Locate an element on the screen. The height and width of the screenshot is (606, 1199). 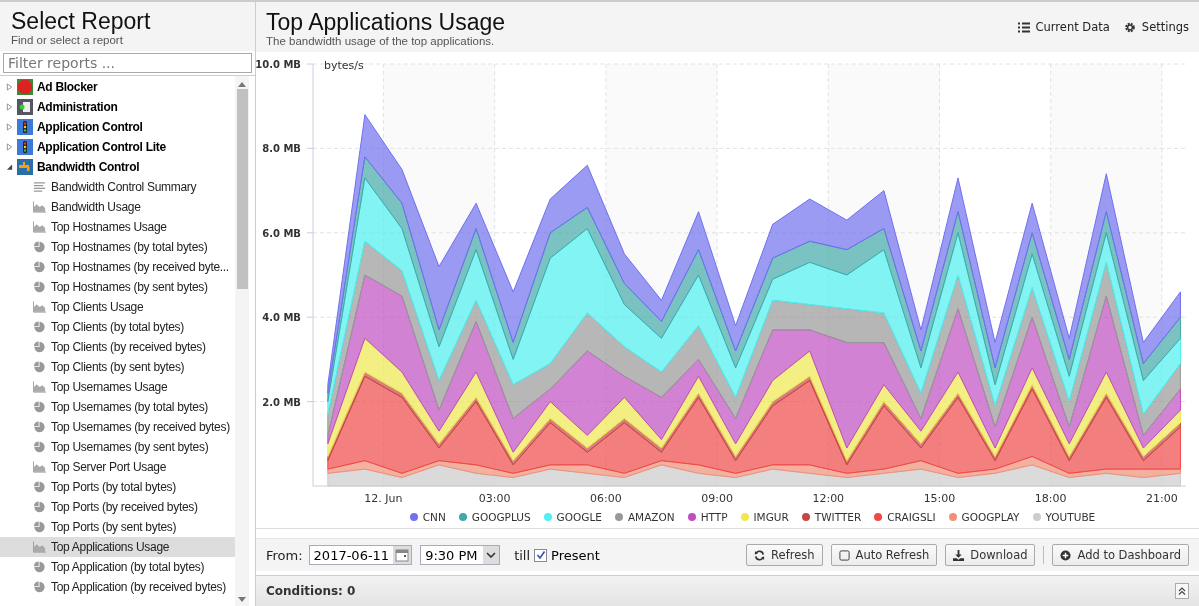
faucet-icon is located at coordinates (25, 167).